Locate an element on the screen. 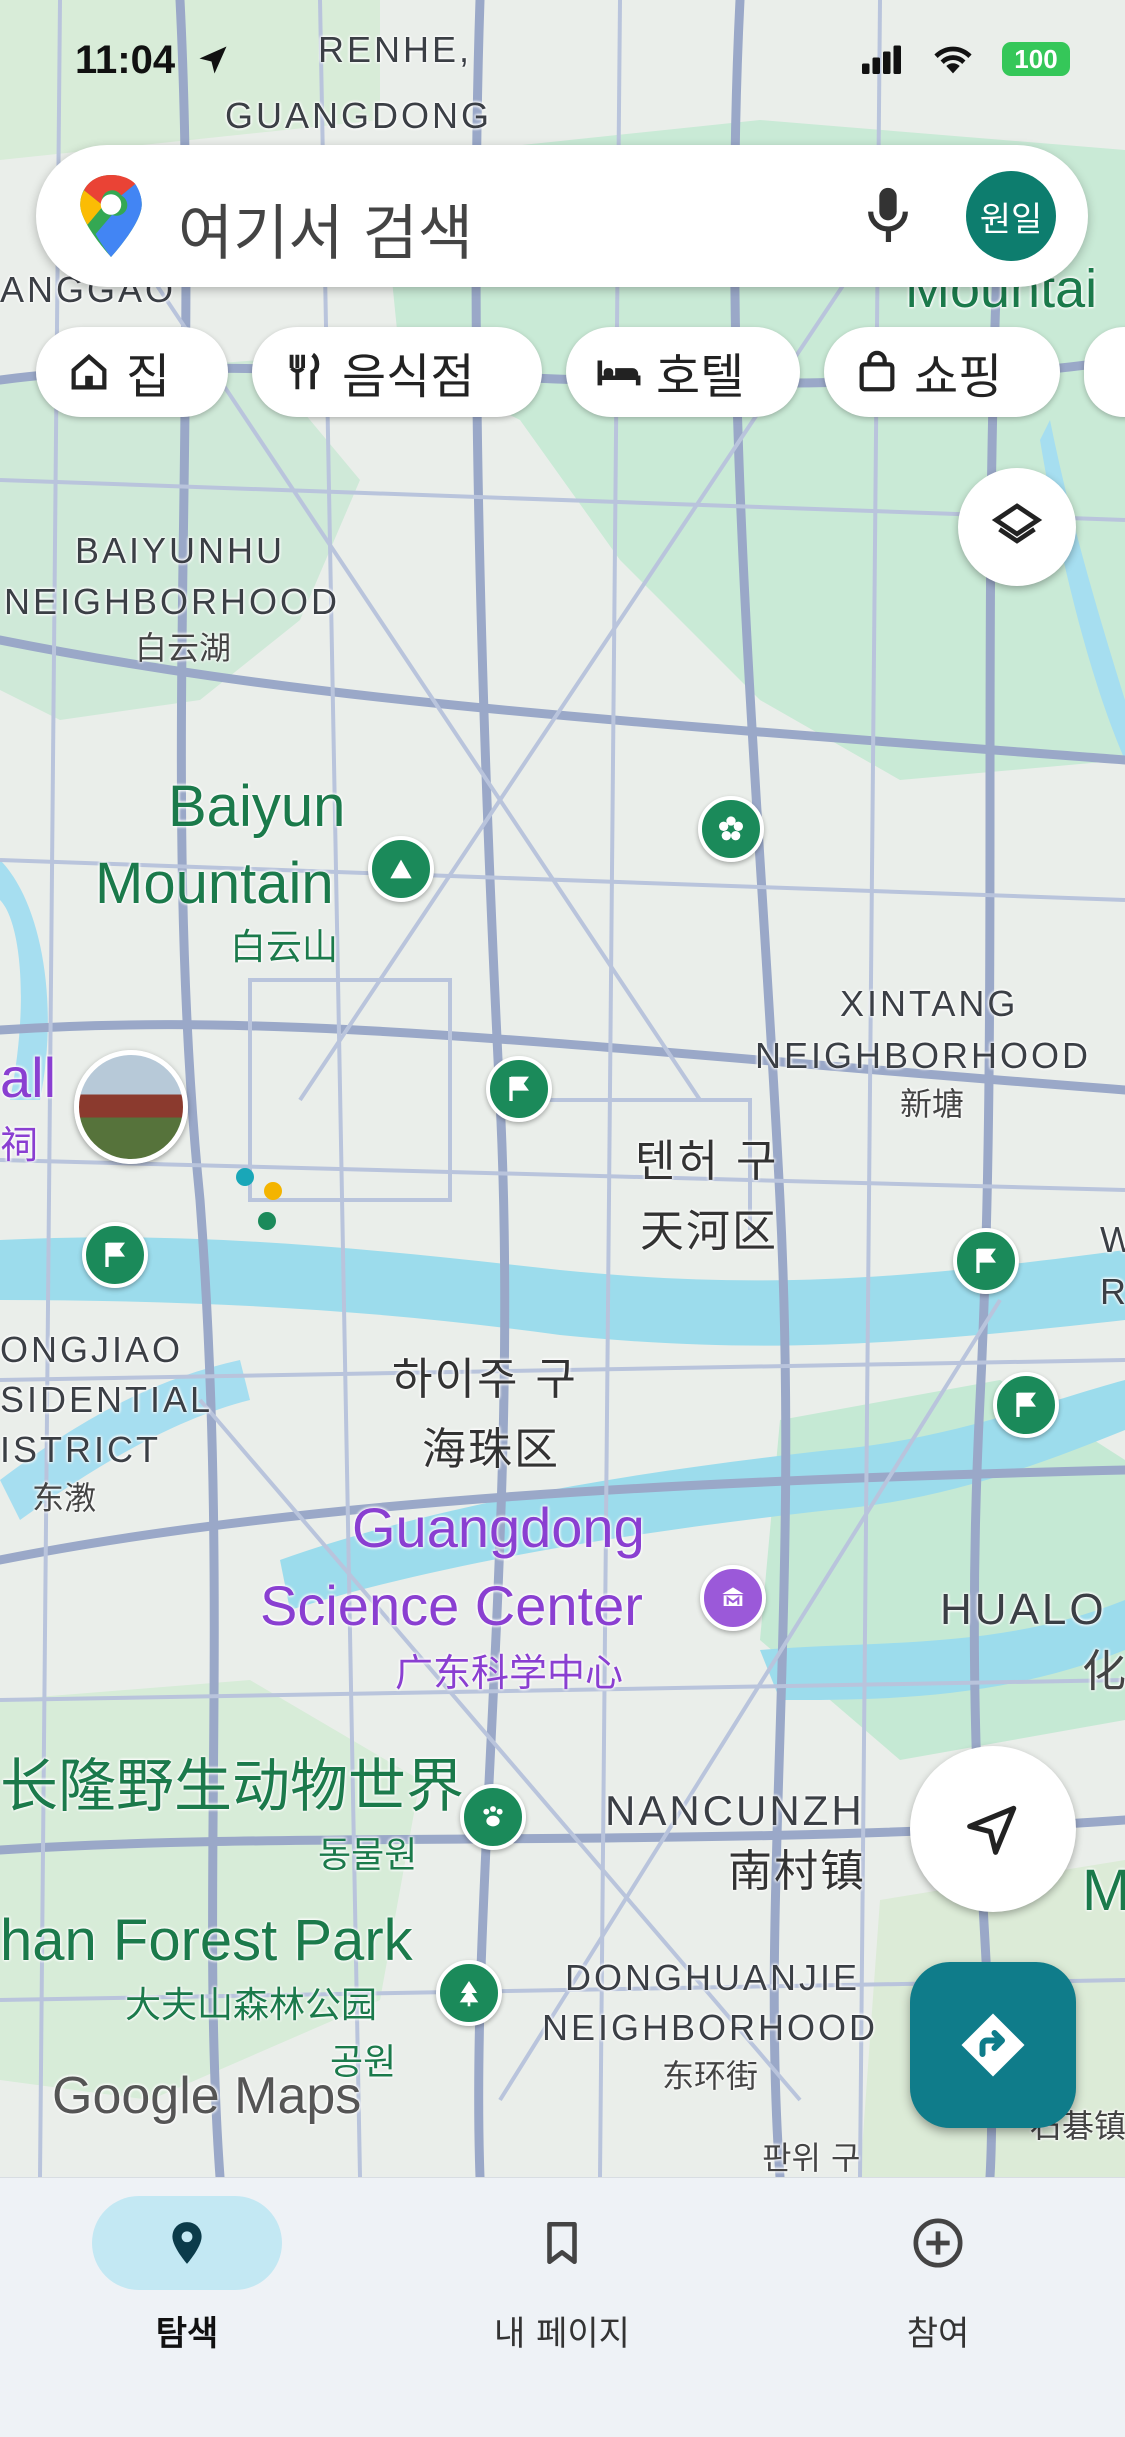  map-label: 新塘 is located at coordinates (932, 1104).